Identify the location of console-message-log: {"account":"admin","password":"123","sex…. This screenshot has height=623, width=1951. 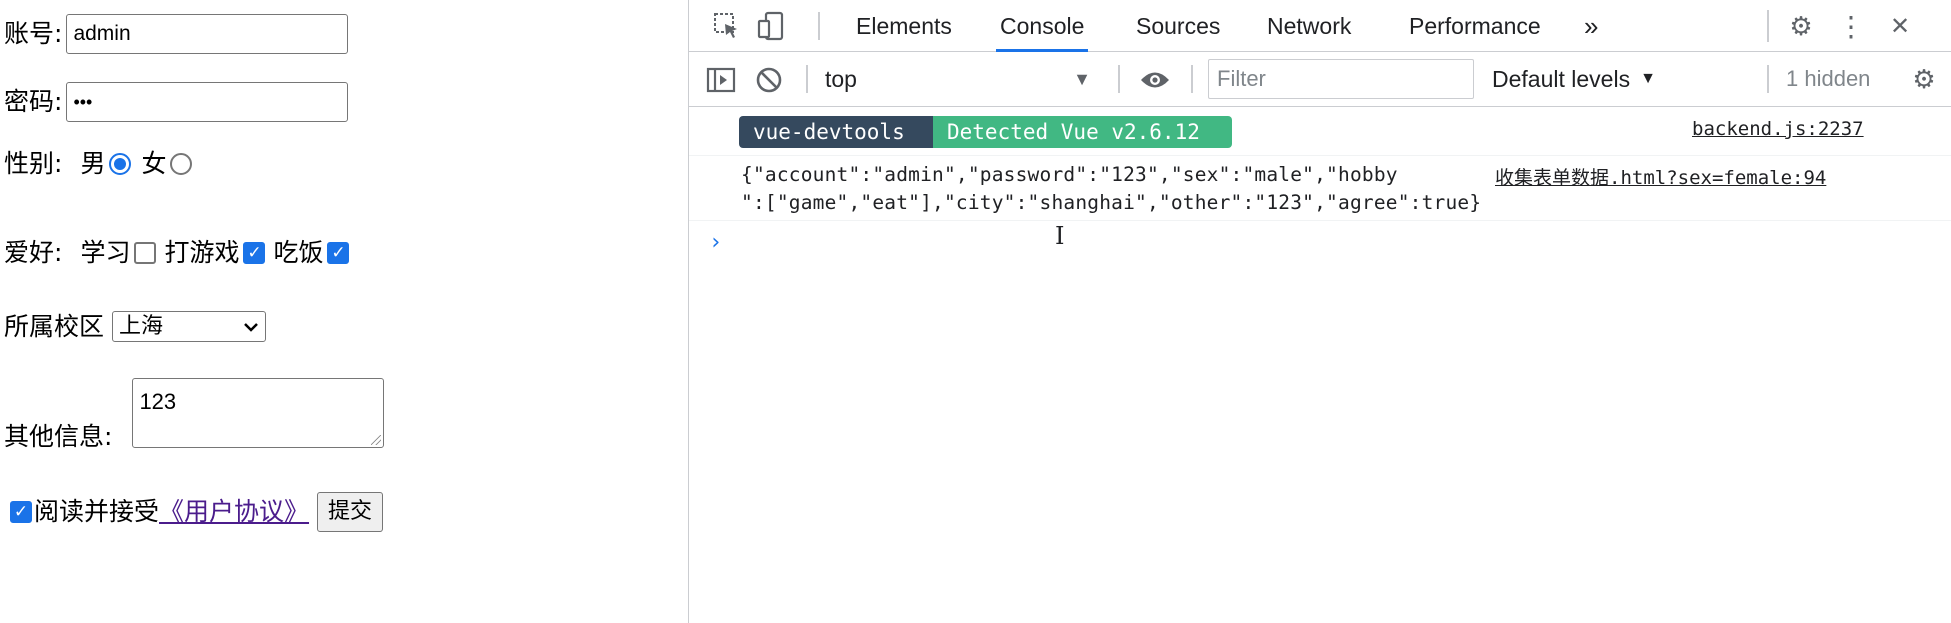
(1320, 189).